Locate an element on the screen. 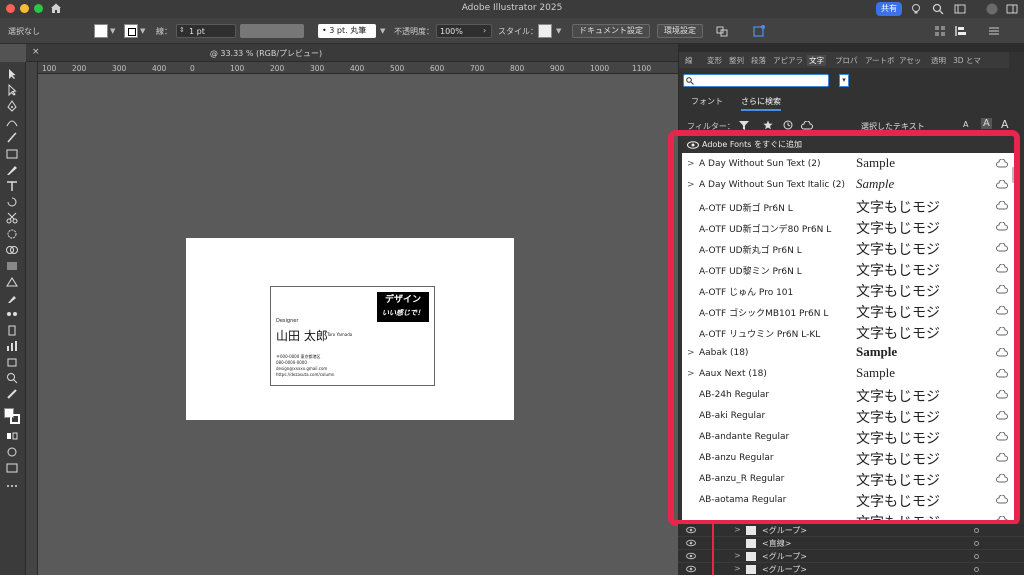  clear-search-icon: × is located at coordinates (833, 80).